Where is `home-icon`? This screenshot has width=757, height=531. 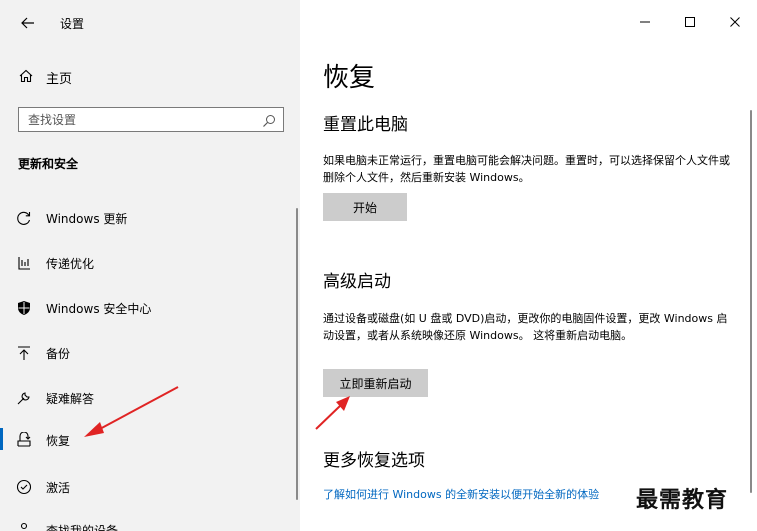 home-icon is located at coordinates (26, 76).